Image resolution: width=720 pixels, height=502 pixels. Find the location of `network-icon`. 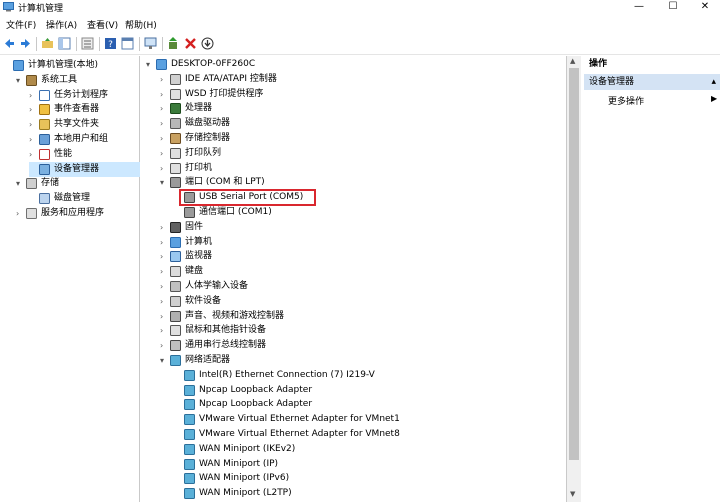

network-icon is located at coordinates (189, 420).